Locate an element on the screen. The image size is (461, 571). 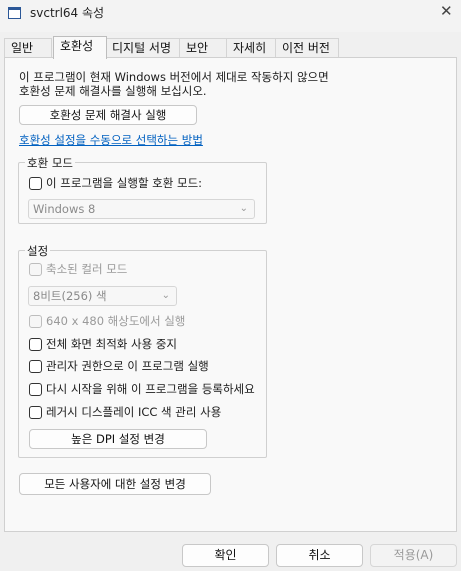
window-title: svctrl64 속성 is located at coordinates (67, 13).